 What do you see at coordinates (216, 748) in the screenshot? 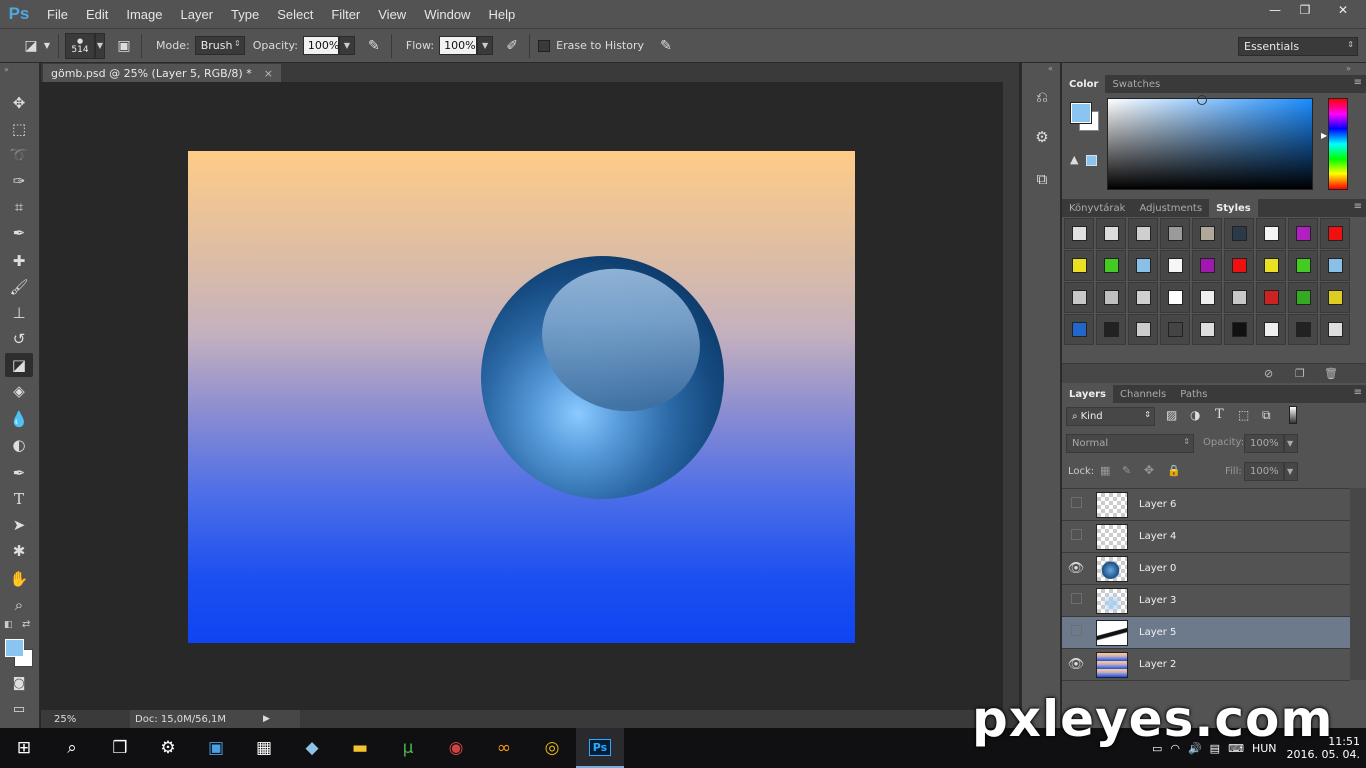
I see `explorer-app-icon: ▣` at bounding box center [216, 748].